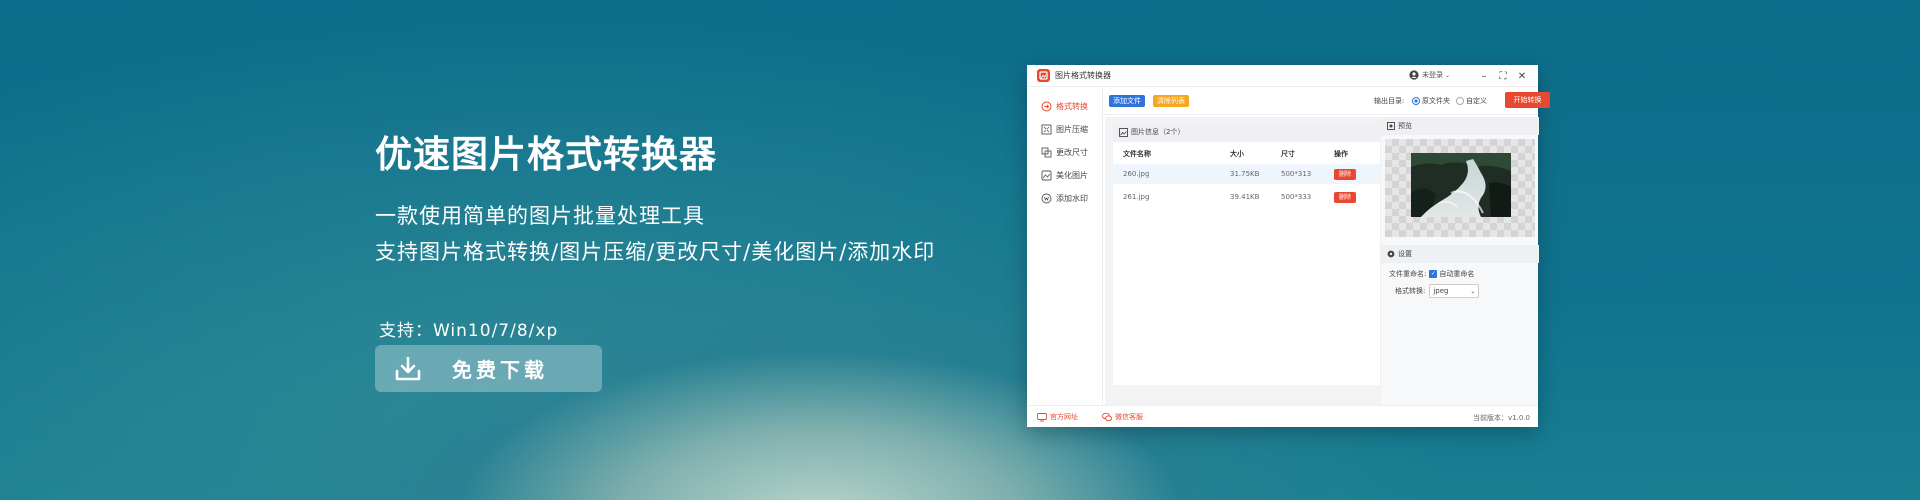 Image resolution: width=1920 pixels, height=500 pixels. I want to click on sidebar-item-label: 图片压缩, so click(1072, 129).